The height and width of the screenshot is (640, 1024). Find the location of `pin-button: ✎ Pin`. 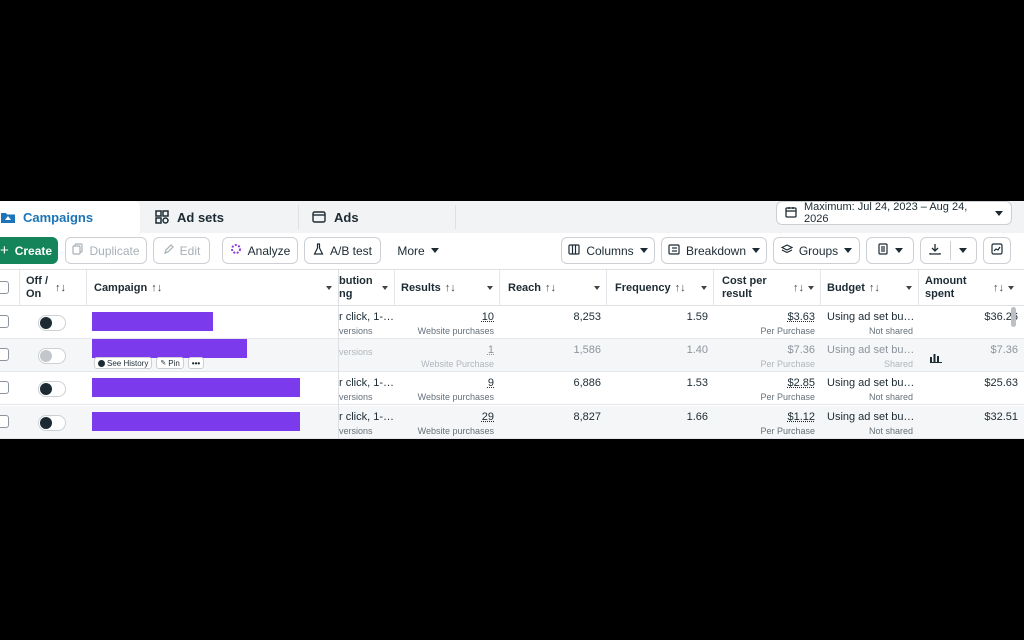

pin-button: ✎ Pin is located at coordinates (170, 363).